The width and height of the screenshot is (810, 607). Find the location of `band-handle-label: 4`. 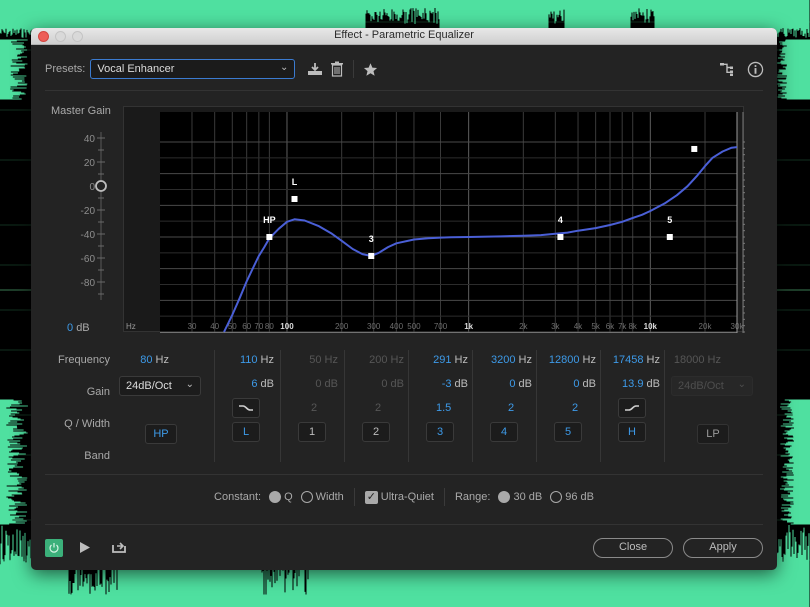

band-handle-label: 4 is located at coordinates (560, 220).